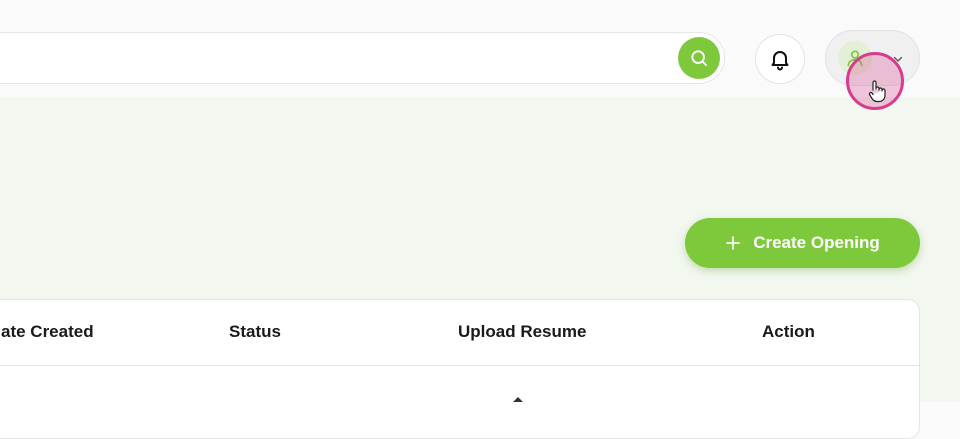 The width and height of the screenshot is (960, 439). Describe the element at coordinates (255, 332) in the screenshot. I see `column-header-status: Status` at that location.